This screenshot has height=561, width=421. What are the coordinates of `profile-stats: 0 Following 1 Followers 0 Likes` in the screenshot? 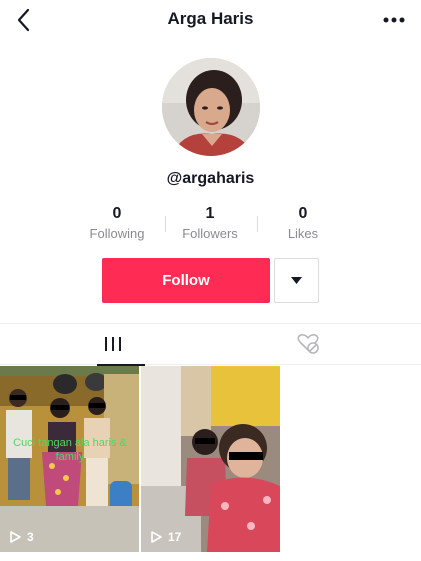 It's located at (210, 226).